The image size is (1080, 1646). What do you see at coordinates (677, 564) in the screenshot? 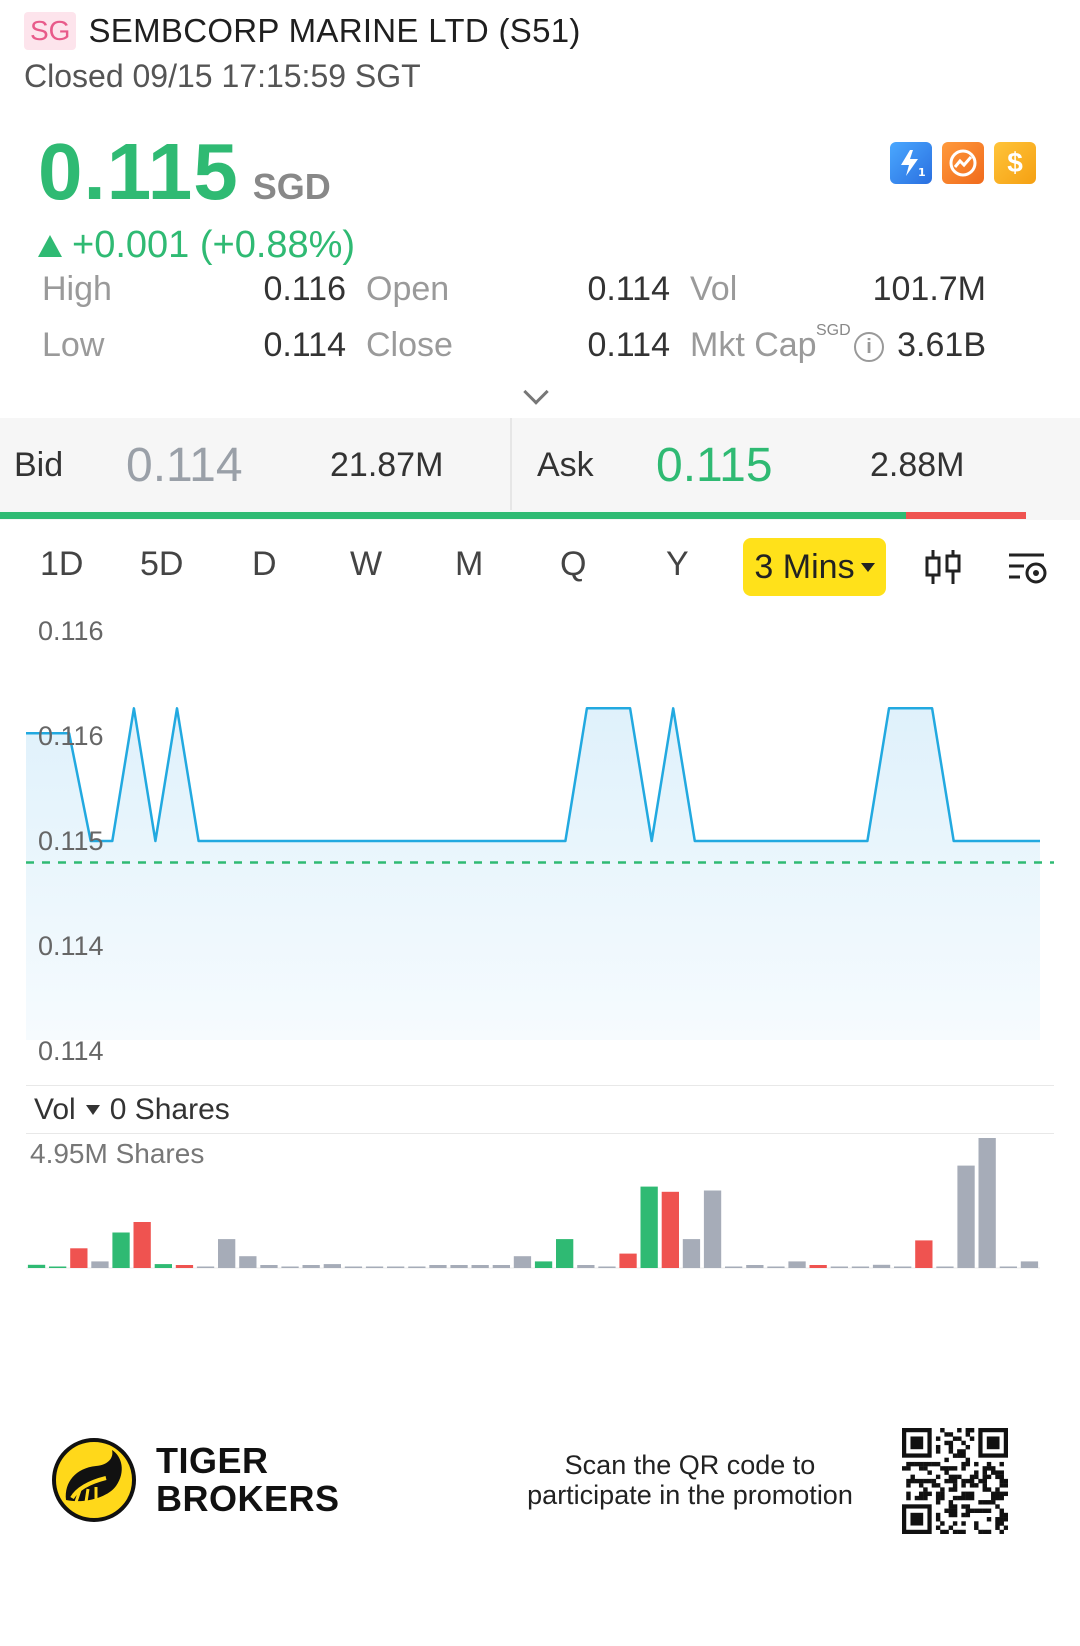
I see `tab-y: Y` at bounding box center [677, 564].